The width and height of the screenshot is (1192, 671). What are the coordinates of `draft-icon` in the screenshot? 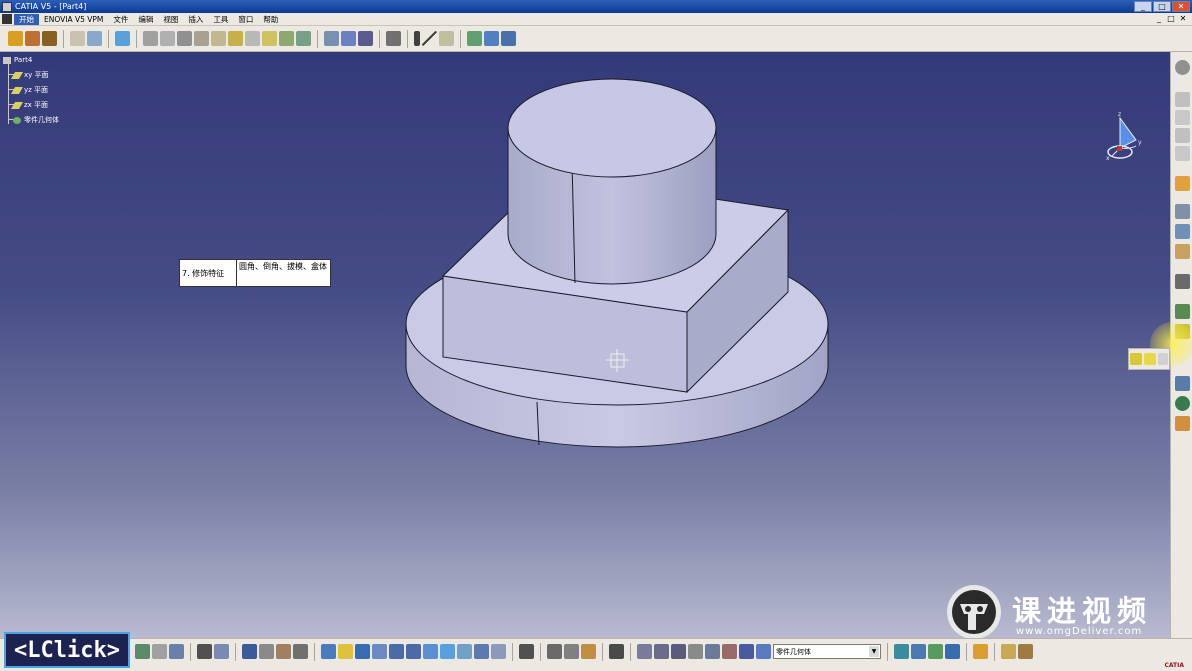 It's located at (184, 38).